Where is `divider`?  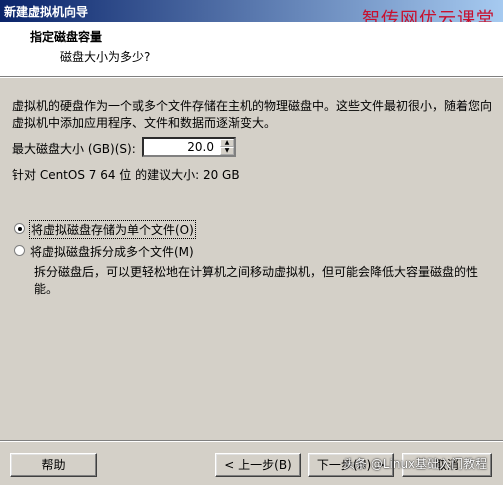
divider is located at coordinates (251, 77).